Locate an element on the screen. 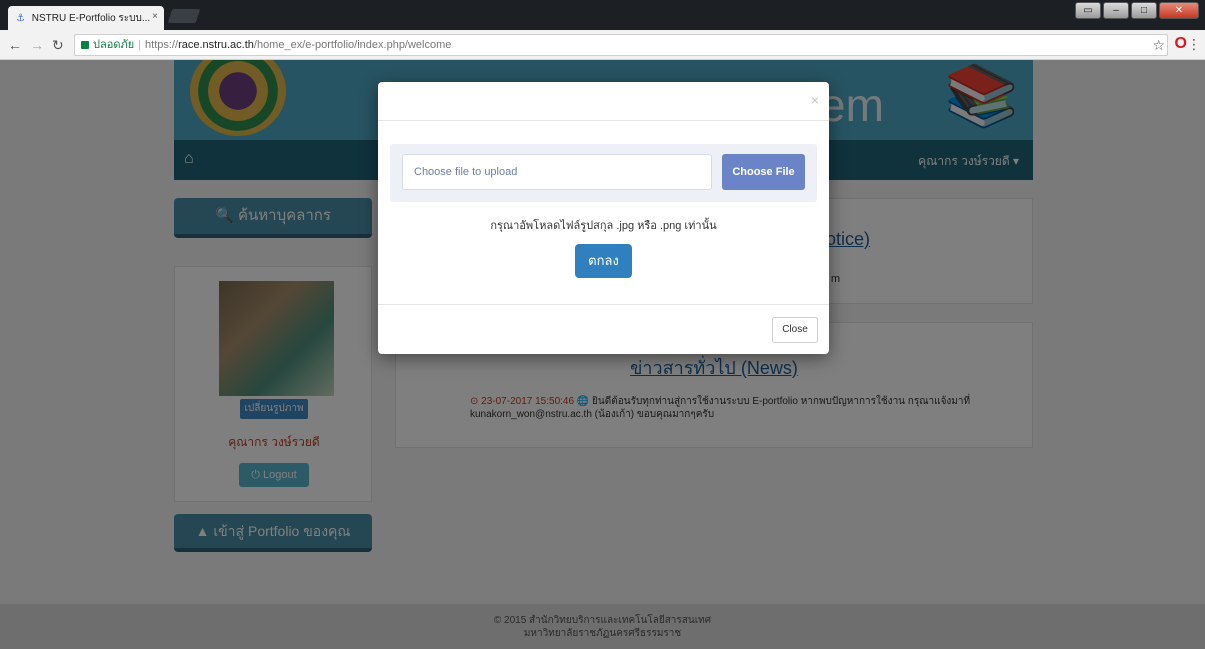 This screenshot has width=1205, height=649. file-upload-group: Choose file to upload Choose File is located at coordinates (603, 173).